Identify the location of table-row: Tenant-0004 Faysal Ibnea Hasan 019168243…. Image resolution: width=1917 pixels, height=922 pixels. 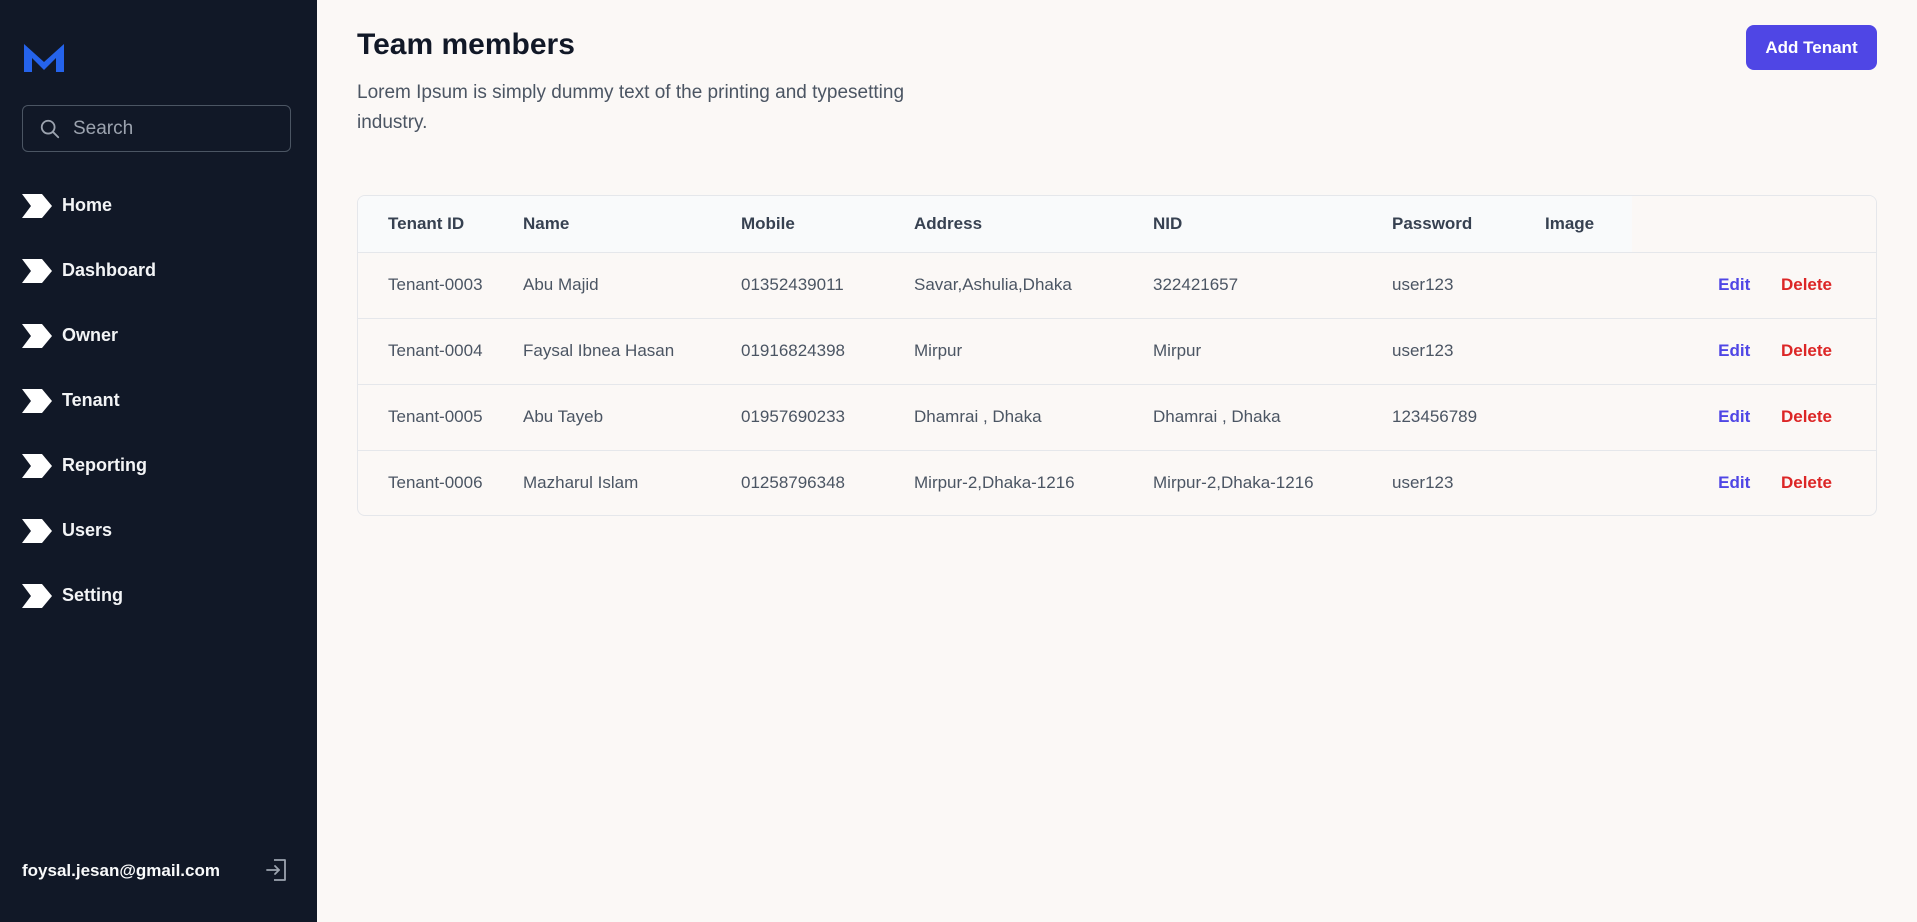
(1117, 350).